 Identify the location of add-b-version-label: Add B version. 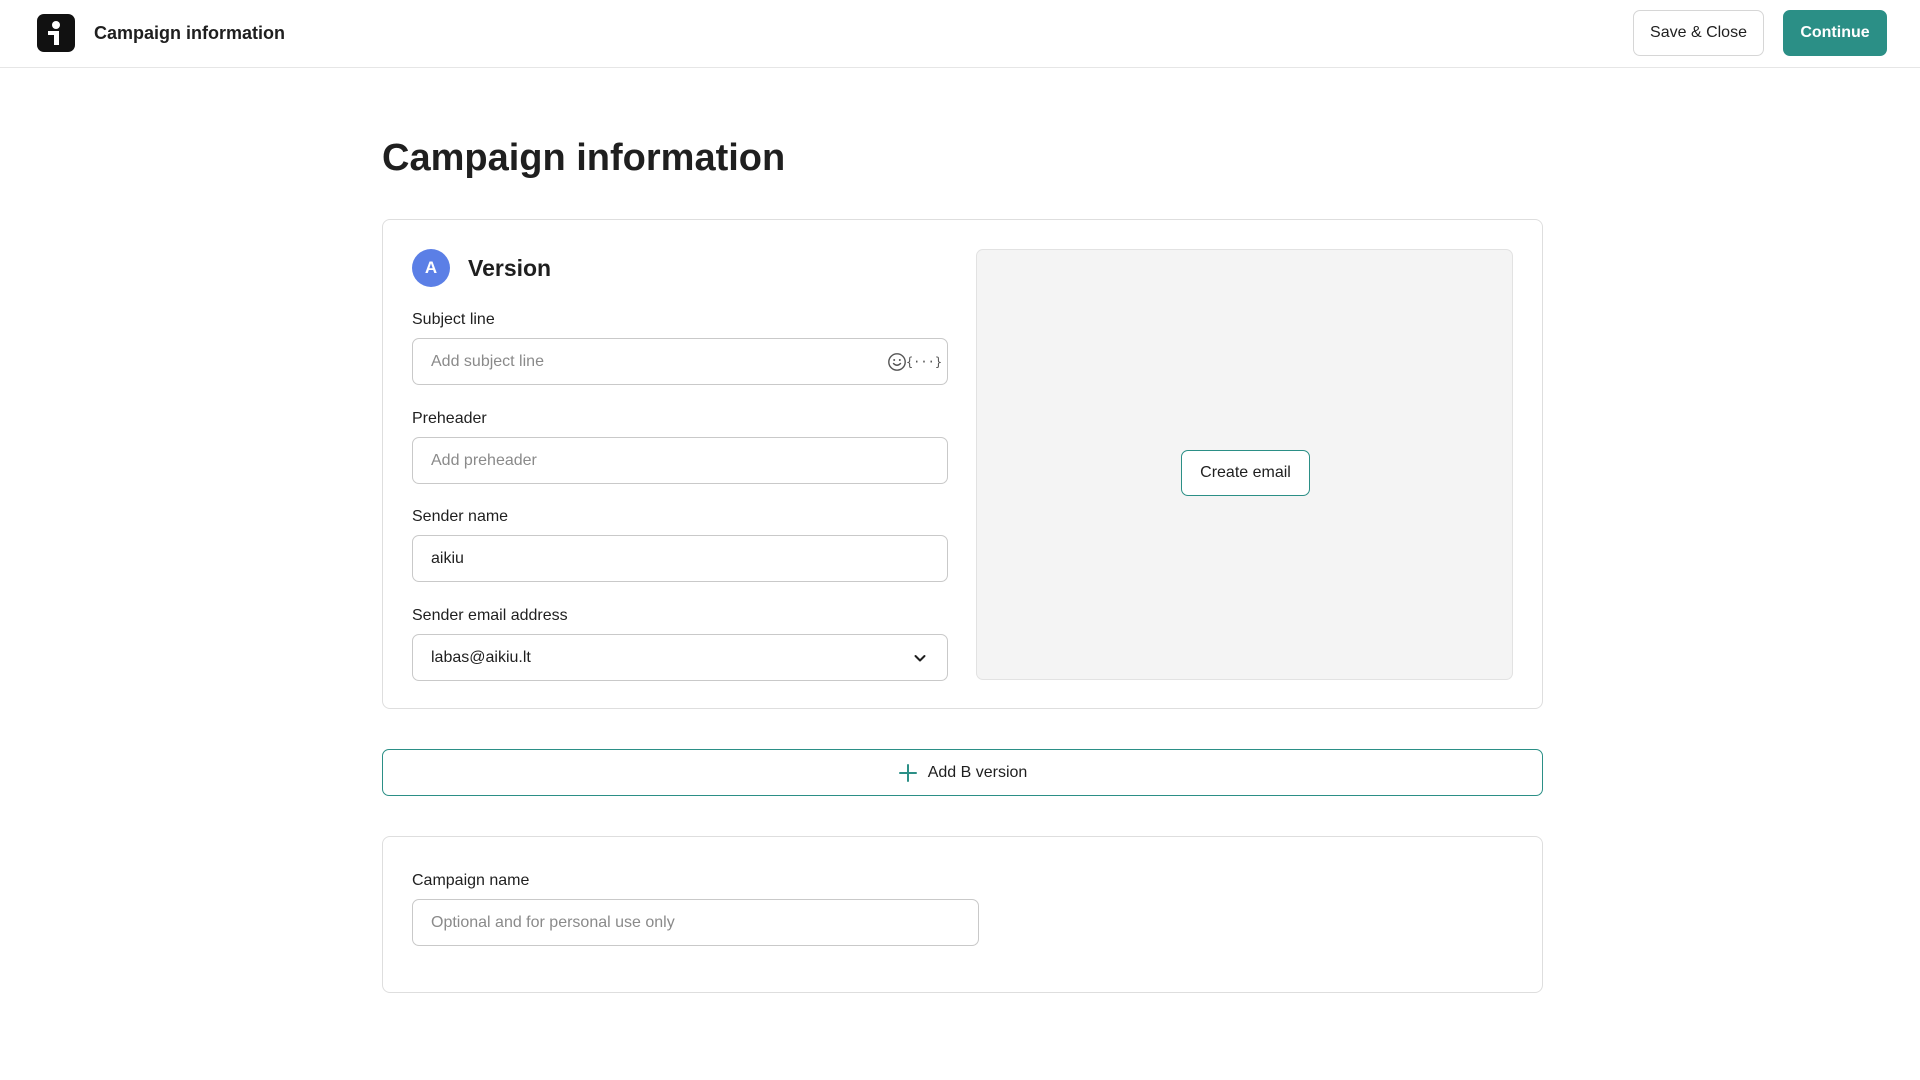
(977, 772).